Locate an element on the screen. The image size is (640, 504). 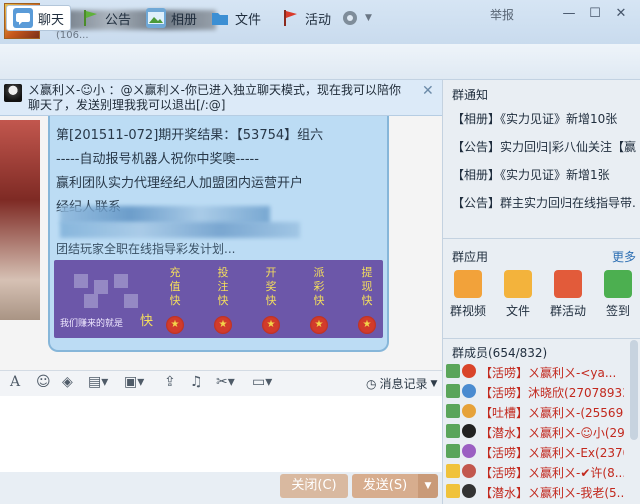
group-notice-item: 【公告】实力回归|彩八仙关注【赢 is located at coordinates (544, 146).